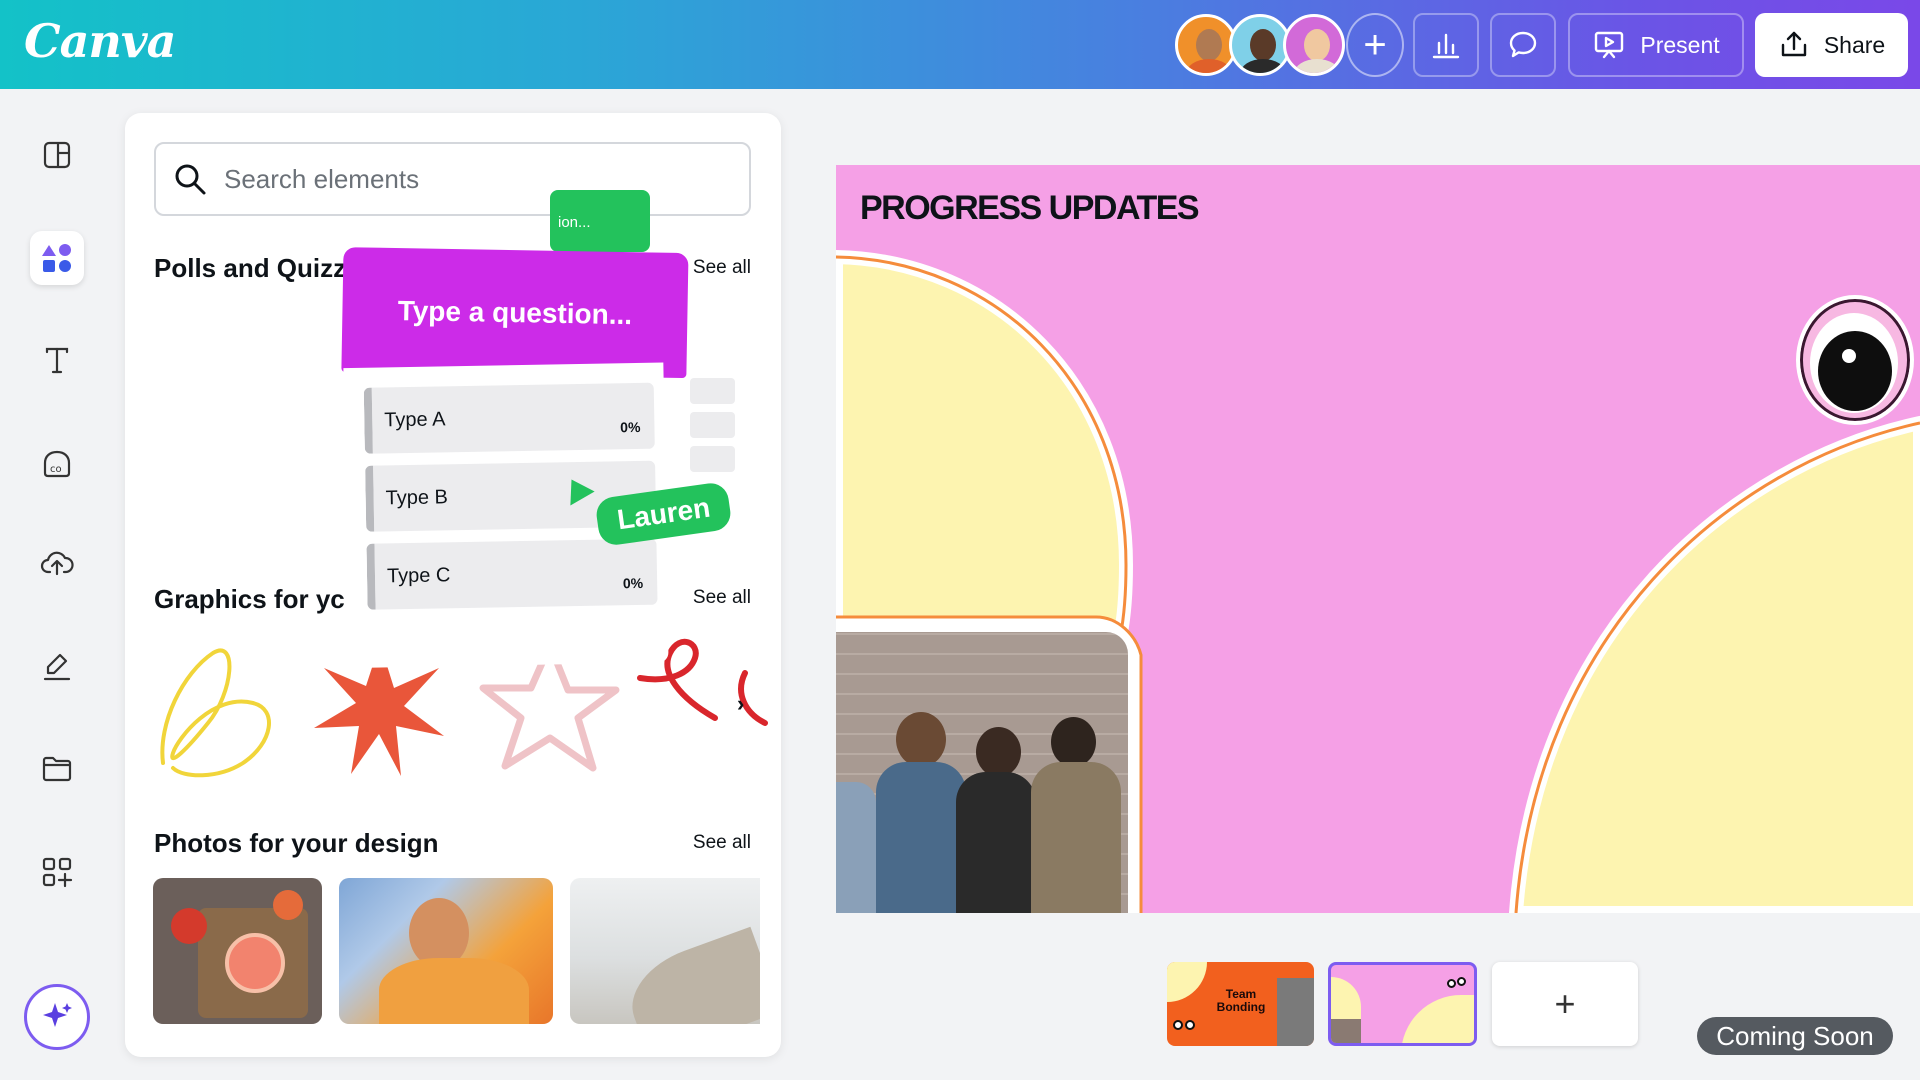  I want to click on poll-option-c: Type C 0%, so click(512, 574).